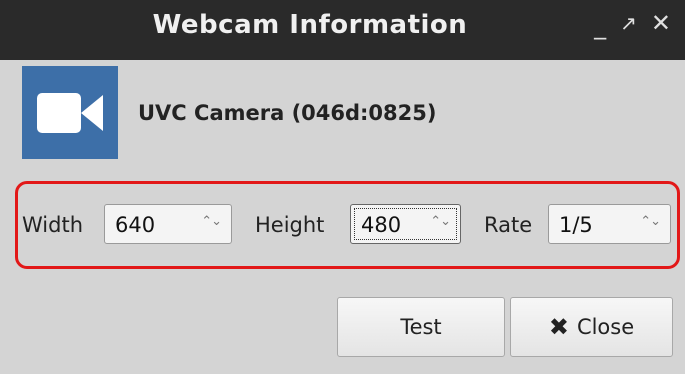 This screenshot has height=374, width=685. What do you see at coordinates (287, 112) in the screenshot?
I see `camera-name: UVC Camera (046d:0825)` at bounding box center [287, 112].